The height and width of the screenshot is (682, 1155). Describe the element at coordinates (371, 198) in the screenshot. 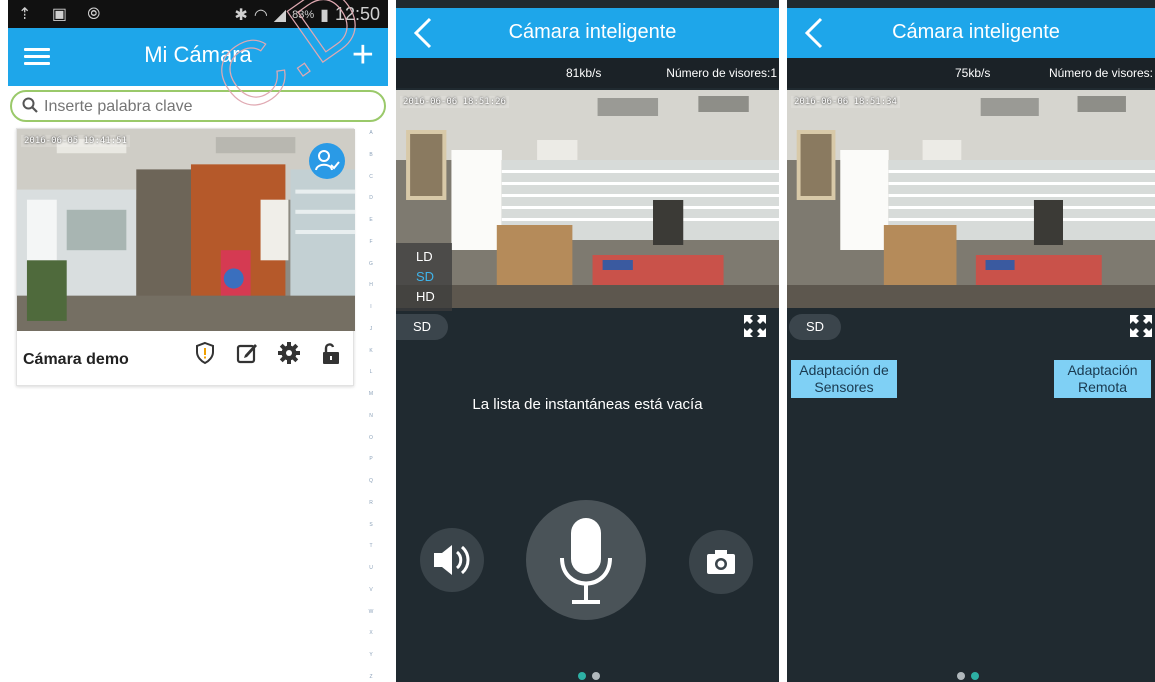

I see `alphabet-index-letter: D` at that location.